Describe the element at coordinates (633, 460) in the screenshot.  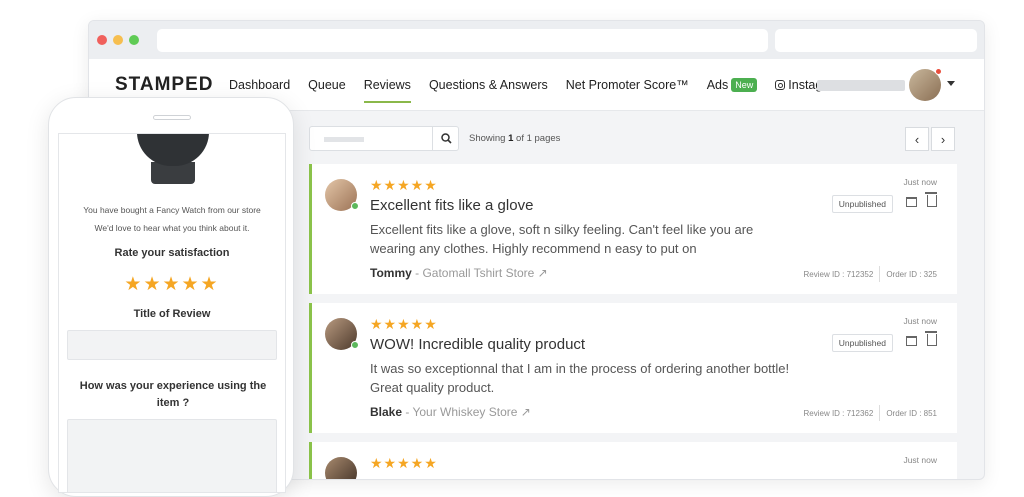
I see `review-card: ★★★★★ Just now` at that location.